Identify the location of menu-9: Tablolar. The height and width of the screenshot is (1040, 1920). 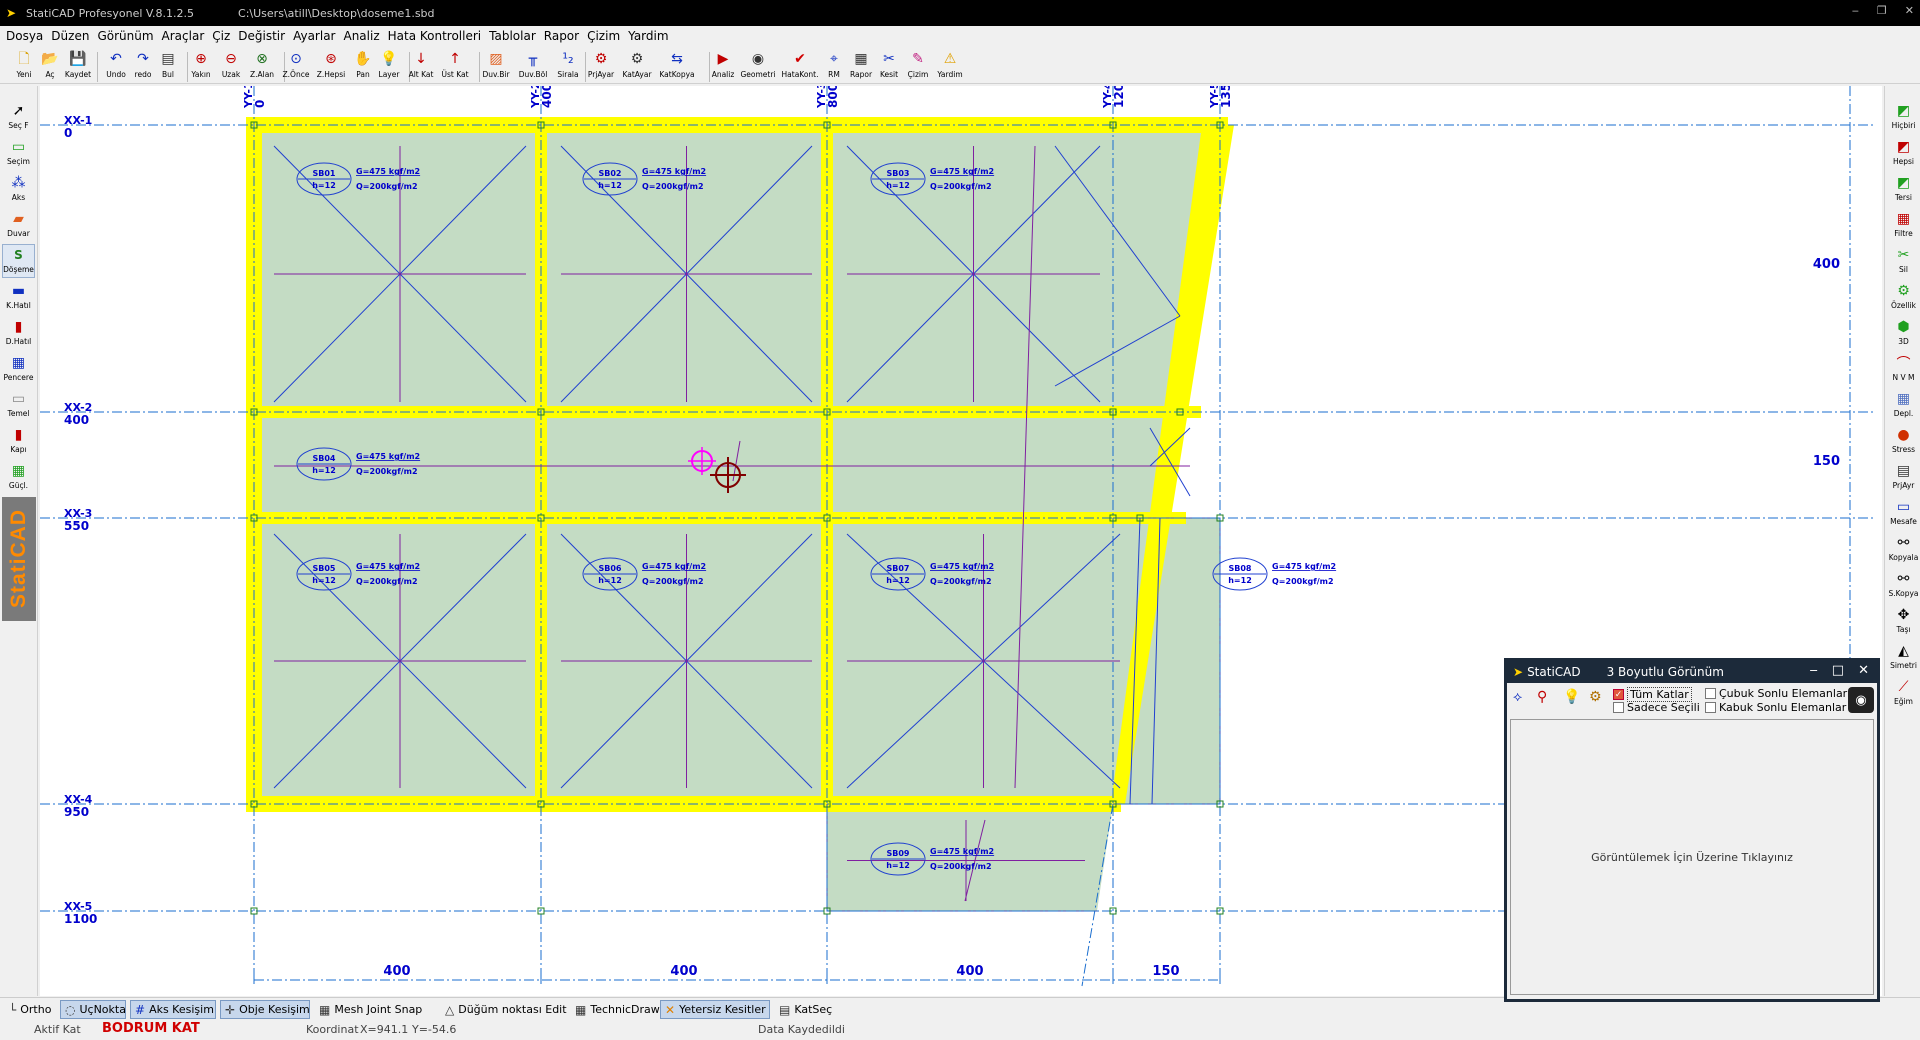
(514, 36).